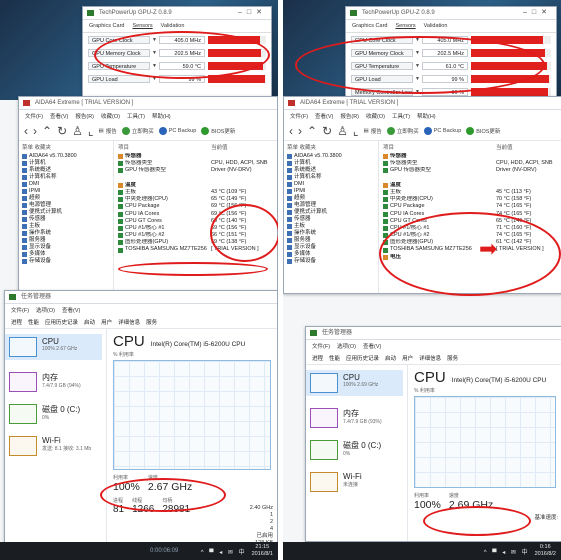 This screenshot has width=561, height=560. What do you see at coordinates (195, 199) in the screenshot?
I see `sensor-row: 中央处理器(CPU) 65 °C (149 °F)` at bounding box center [195, 199].